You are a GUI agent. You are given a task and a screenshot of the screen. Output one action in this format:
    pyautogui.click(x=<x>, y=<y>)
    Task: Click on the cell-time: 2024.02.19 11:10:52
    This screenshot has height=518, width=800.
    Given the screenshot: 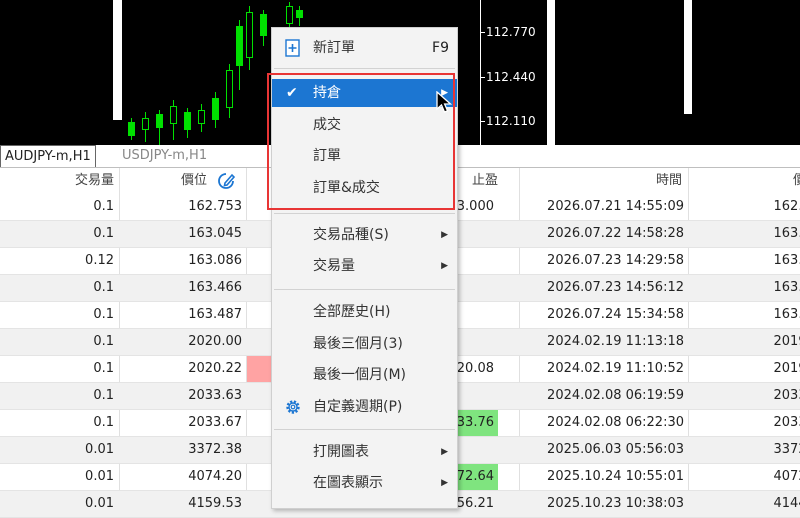 What is the action you would take?
    pyautogui.click(x=615, y=368)
    